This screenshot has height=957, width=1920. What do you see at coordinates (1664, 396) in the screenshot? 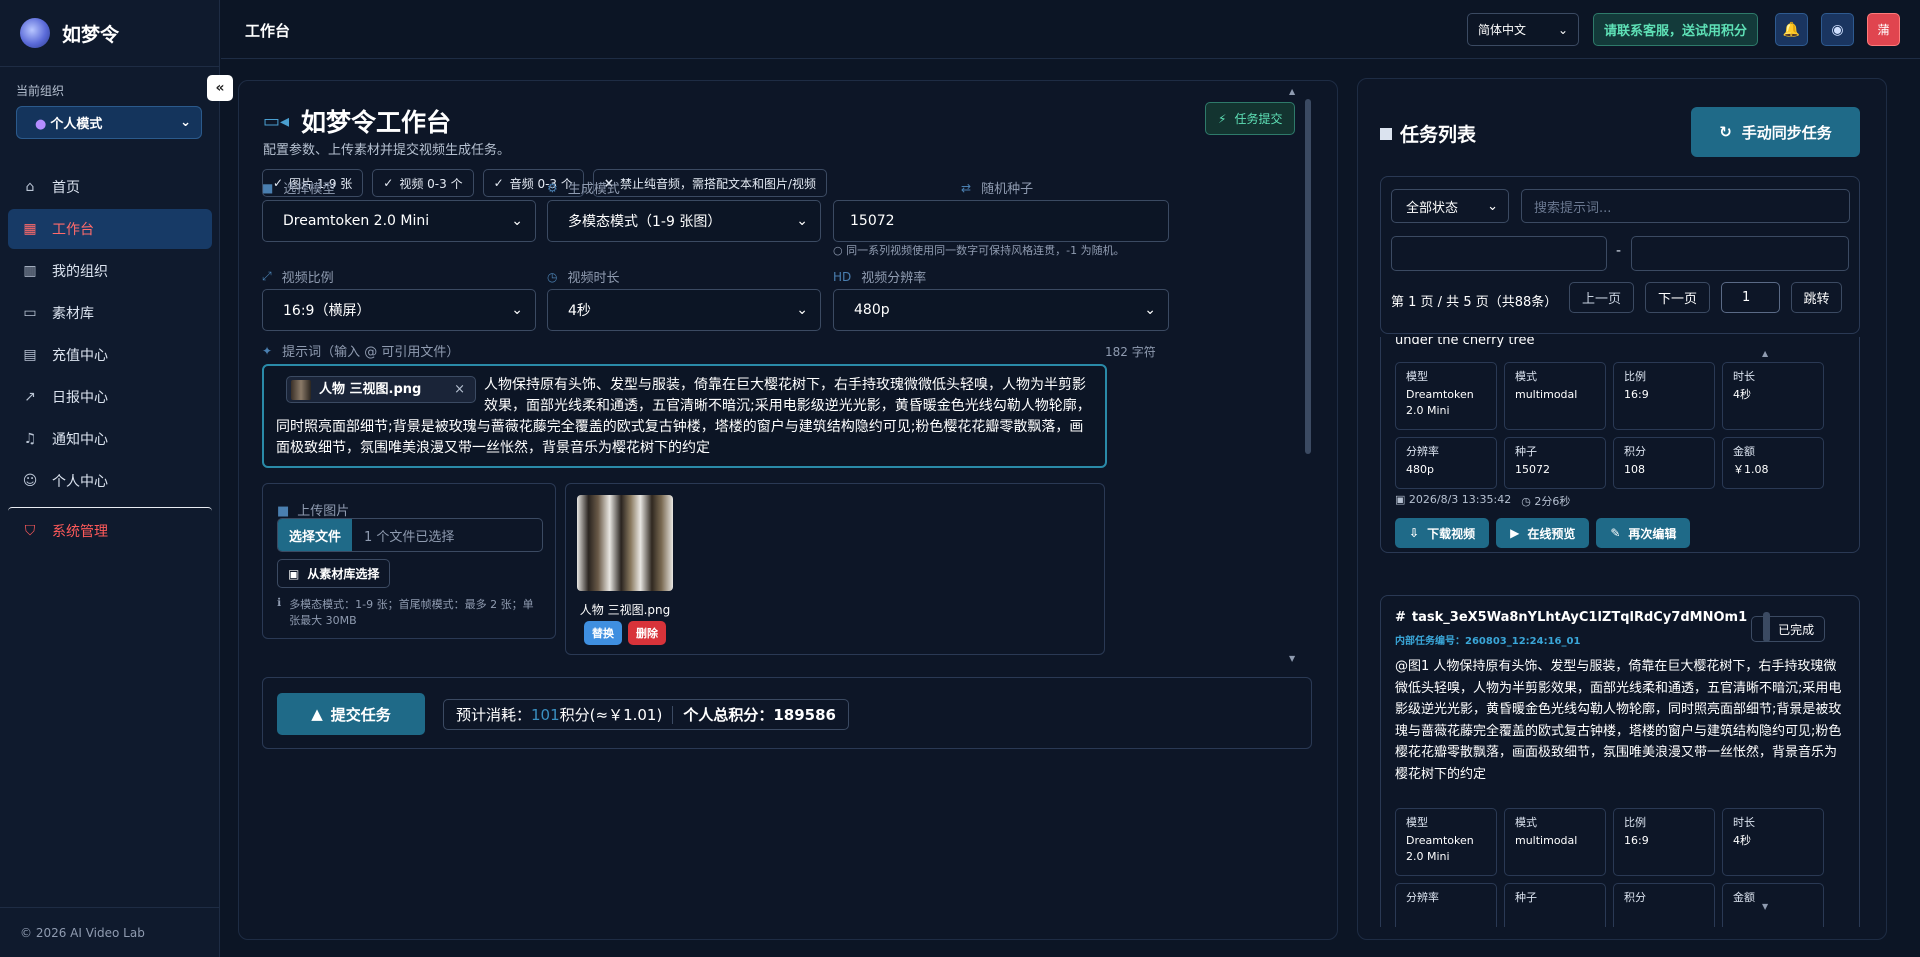
I see `detail-cell: 比例 16:9` at bounding box center [1664, 396].